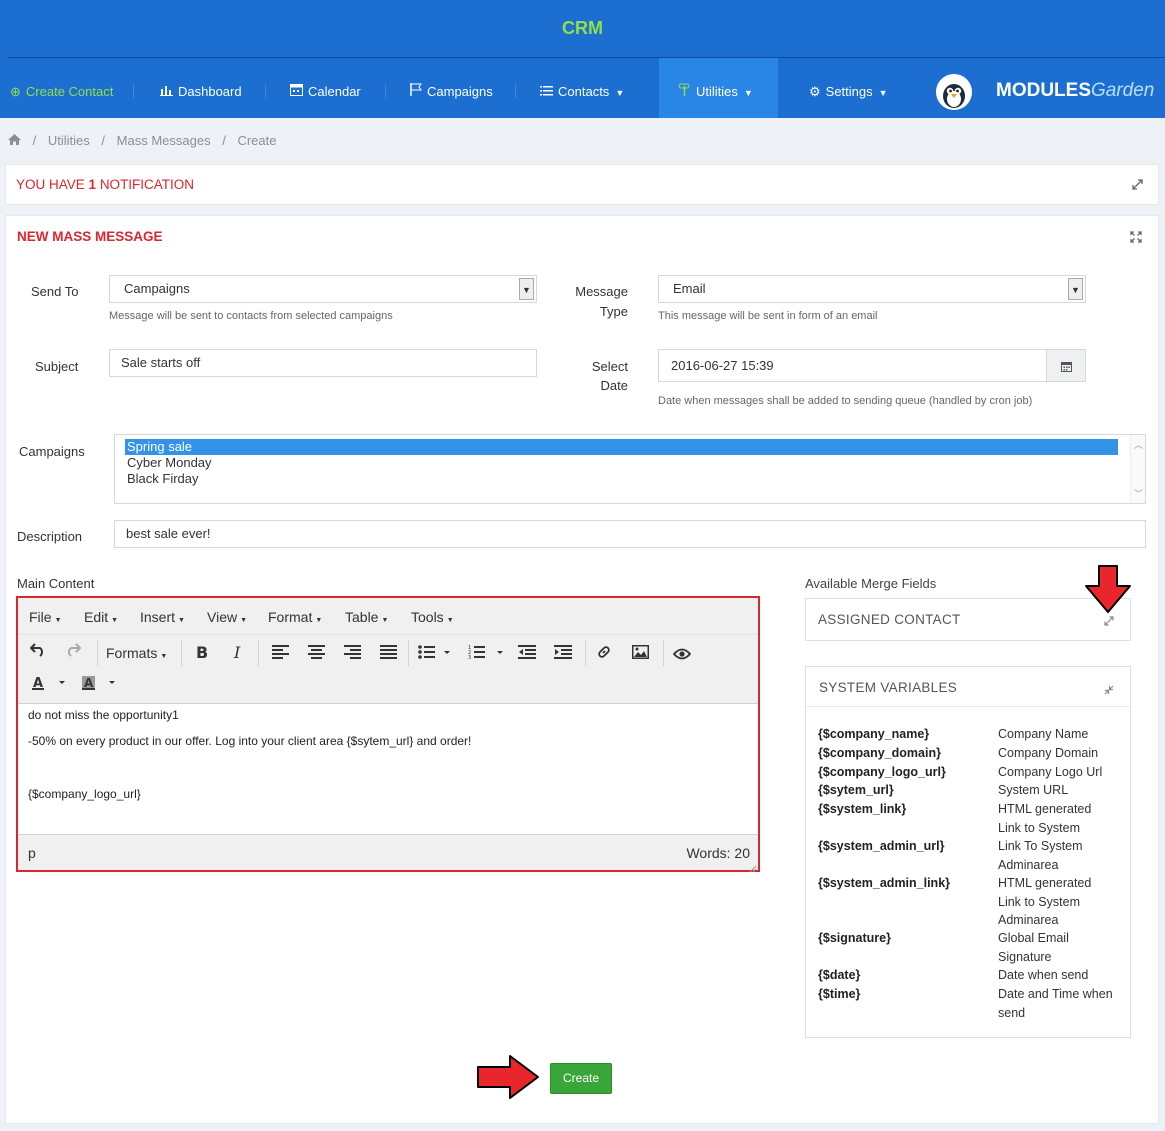  What do you see at coordinates (684, 92) in the screenshot?
I see `signpost-icon` at bounding box center [684, 92].